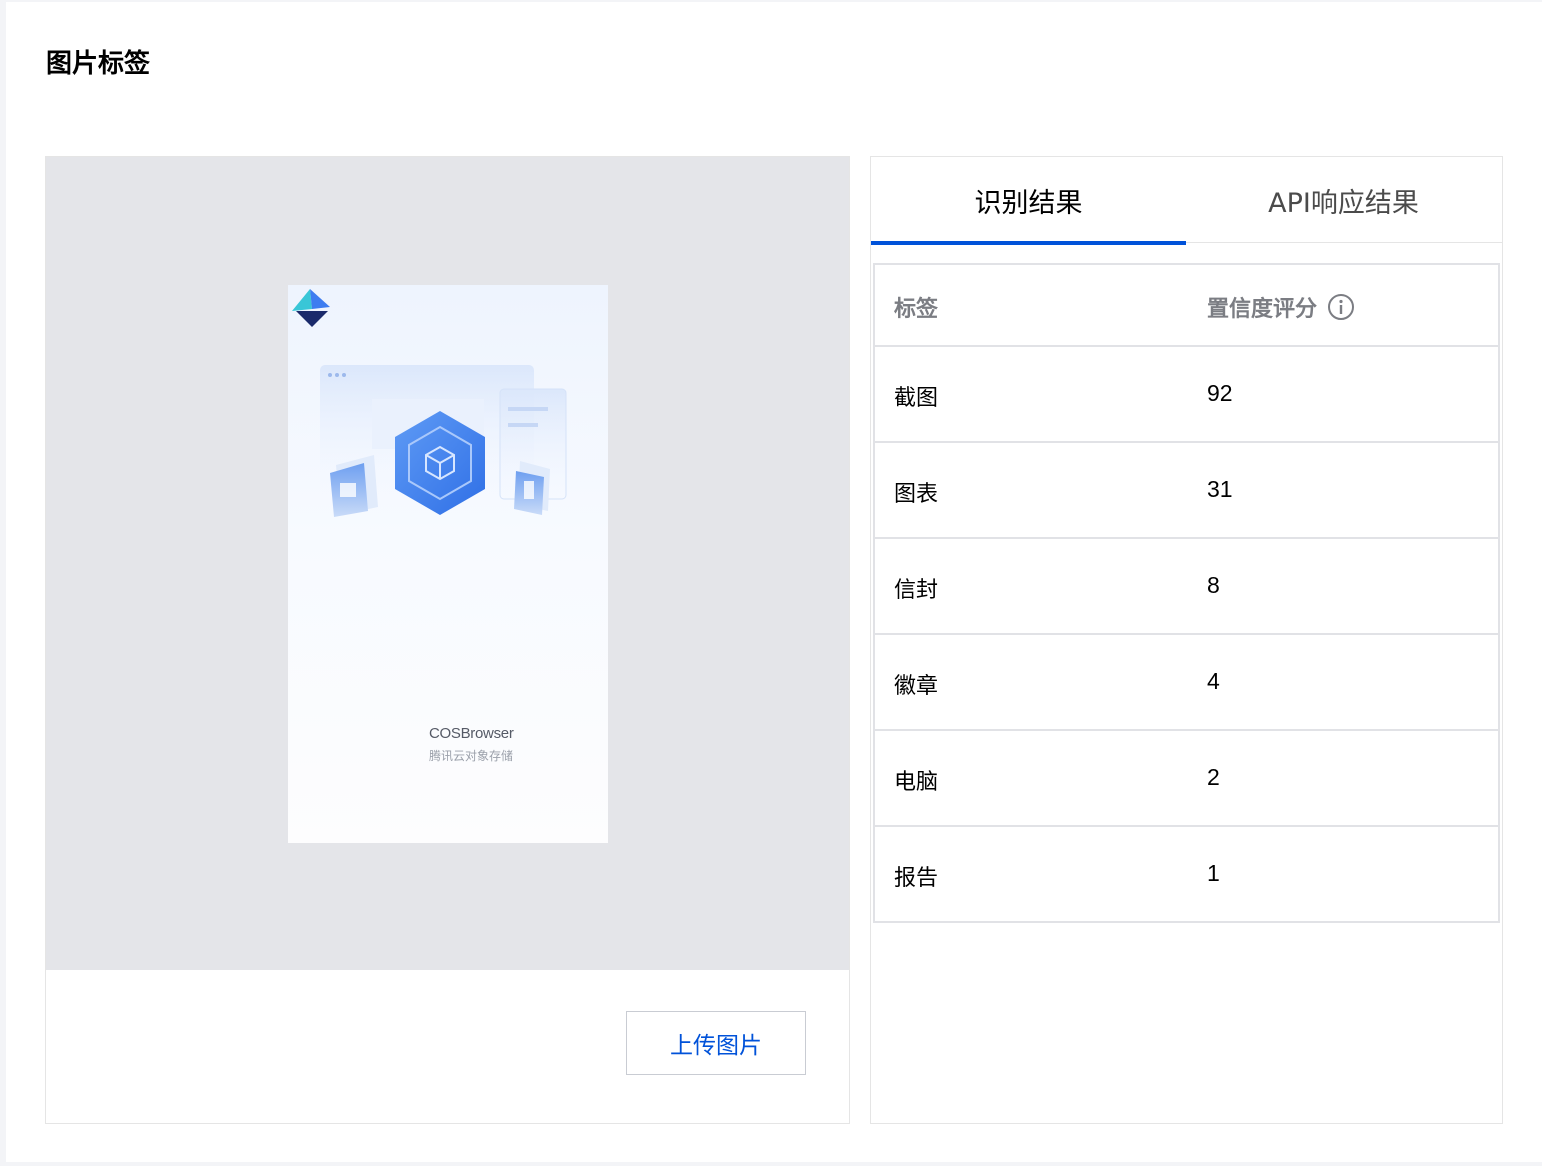  I want to click on tag-label: 电脑, so click(916, 782).